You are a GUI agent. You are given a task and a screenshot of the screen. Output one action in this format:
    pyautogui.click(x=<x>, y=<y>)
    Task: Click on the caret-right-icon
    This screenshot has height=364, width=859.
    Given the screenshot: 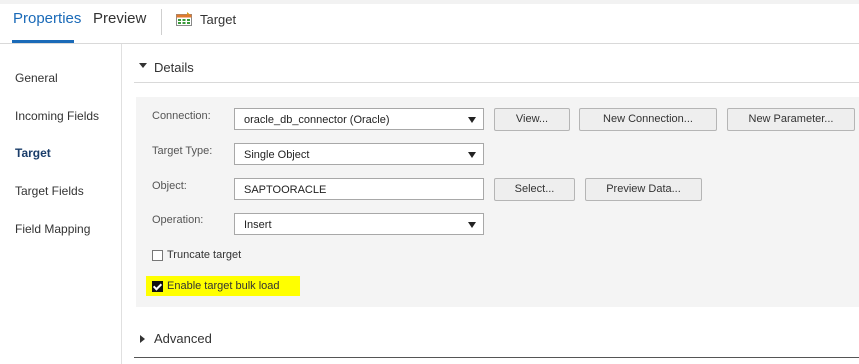 What is the action you would take?
    pyautogui.click(x=142, y=339)
    